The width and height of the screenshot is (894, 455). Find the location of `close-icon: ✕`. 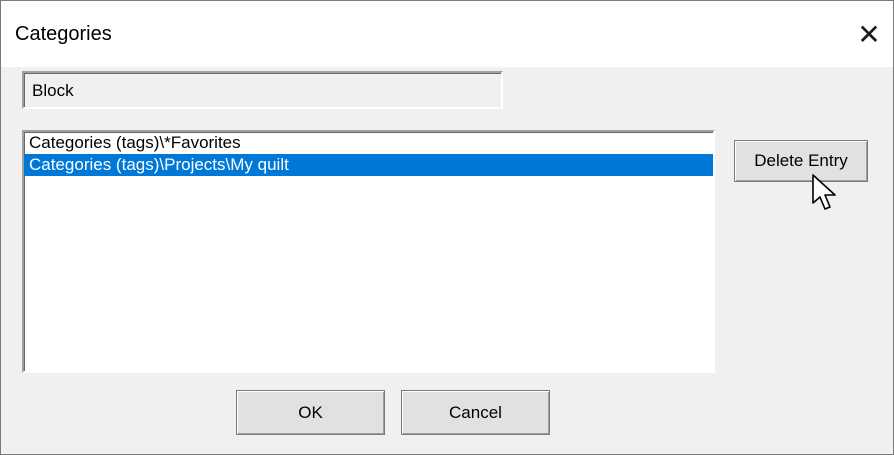

close-icon: ✕ is located at coordinates (869, 34).